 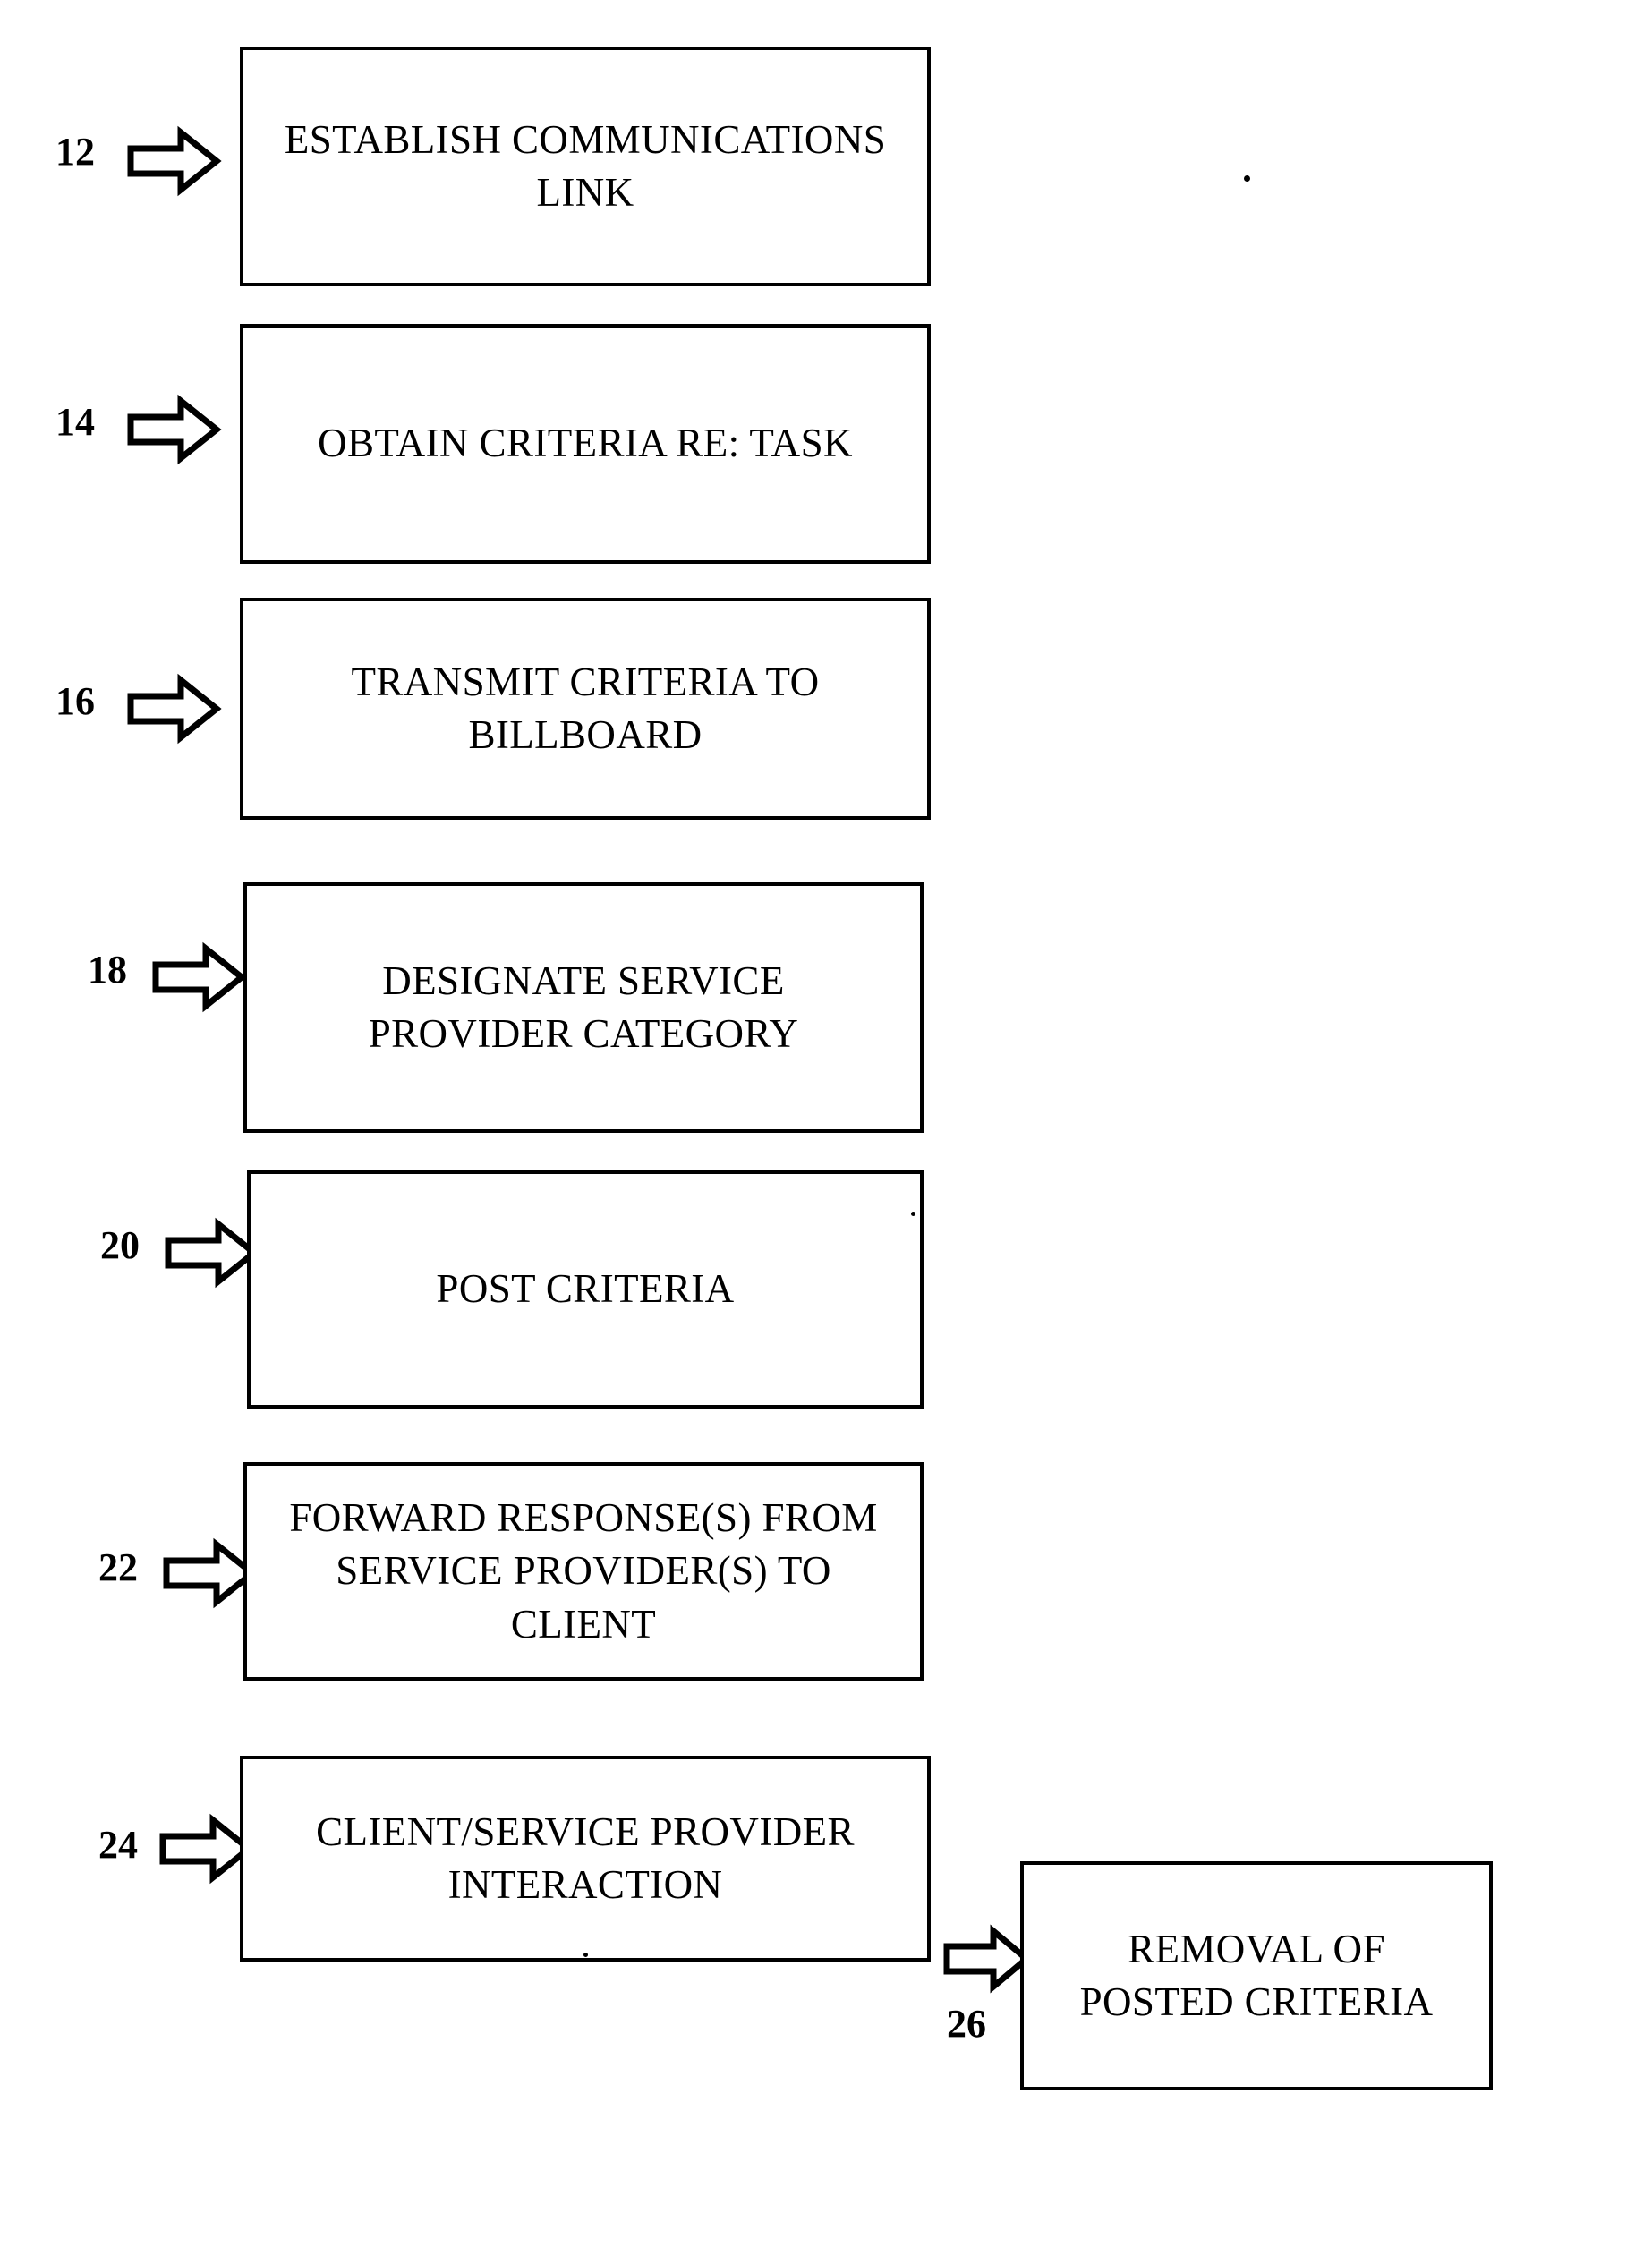 I want to click on process-box-label: ESTABLISH COMMUNICATIONS LINK, so click(x=585, y=165).